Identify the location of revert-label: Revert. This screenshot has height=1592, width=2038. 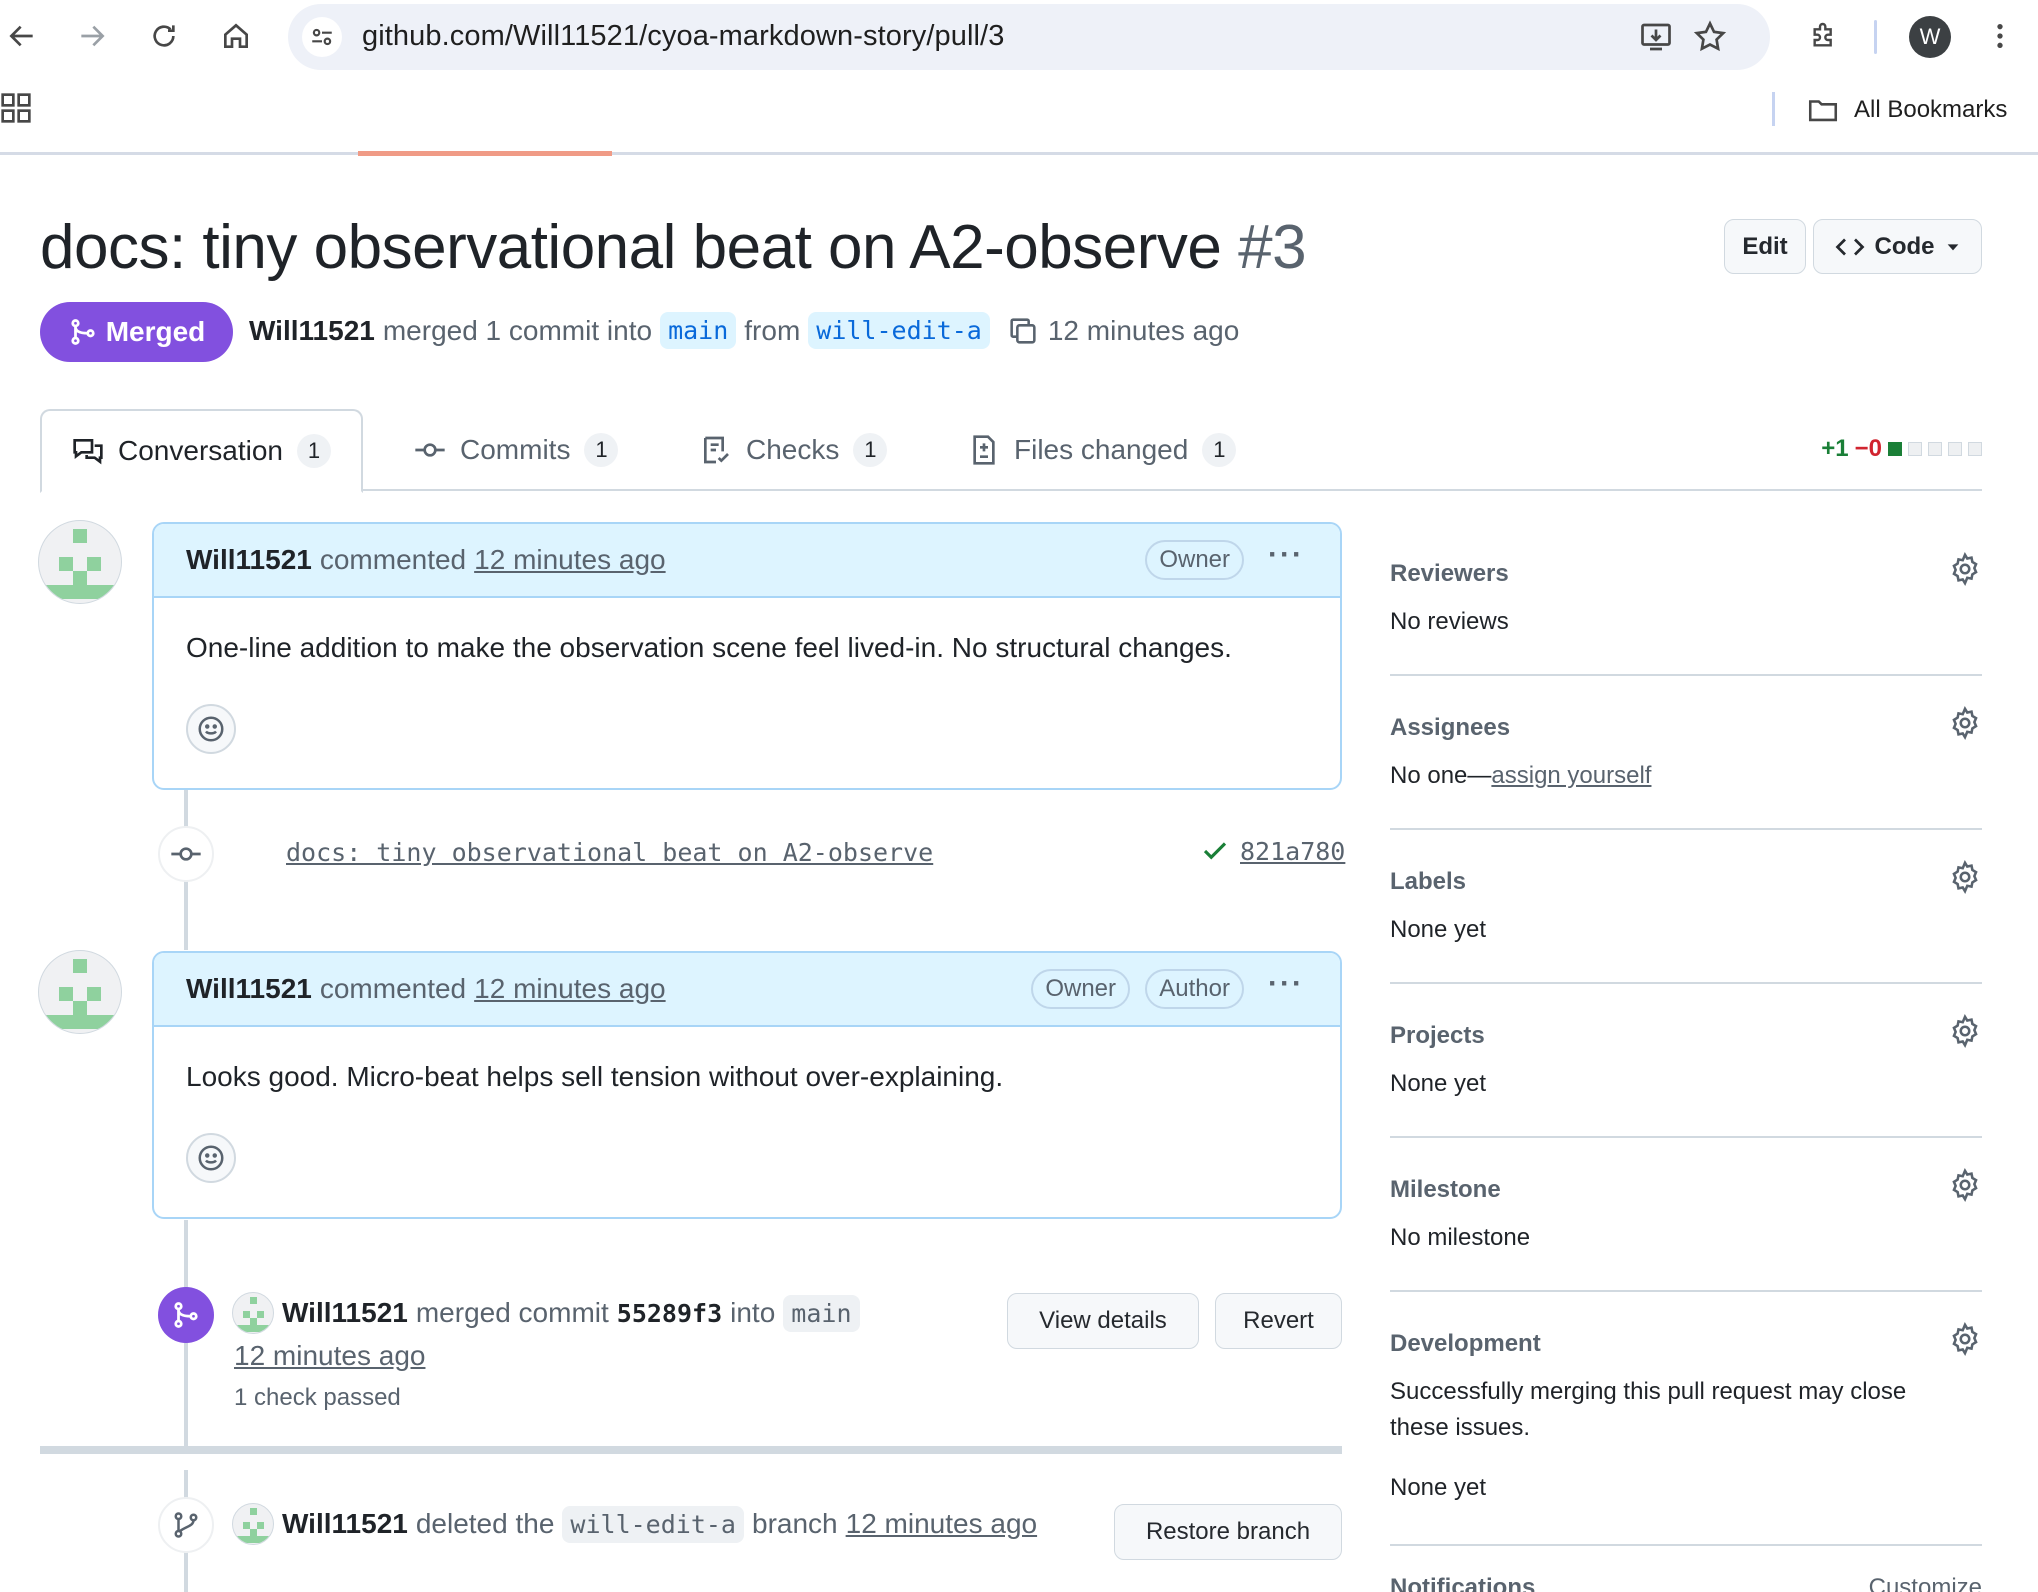
(1278, 1320).